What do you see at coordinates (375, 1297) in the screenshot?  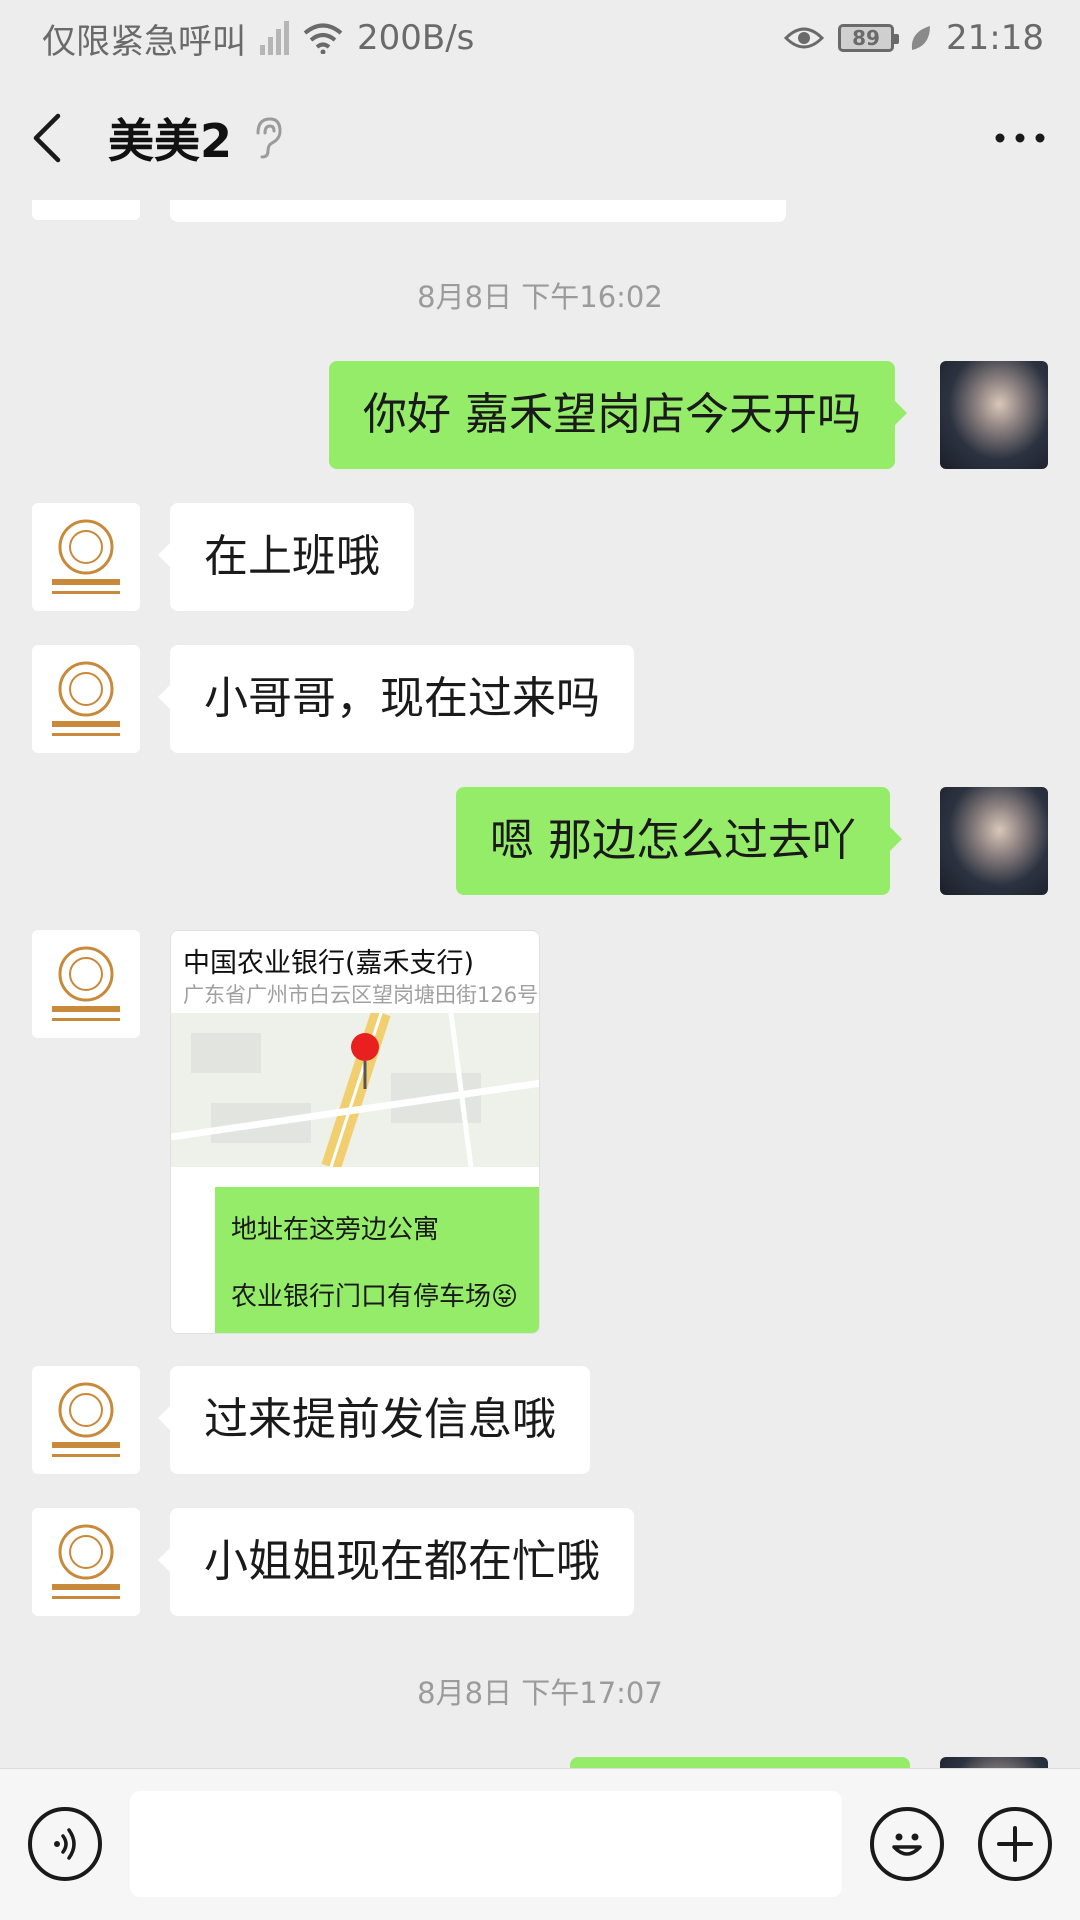 I see `location-note-line: 农业银行门口有停车场😝` at bounding box center [375, 1297].